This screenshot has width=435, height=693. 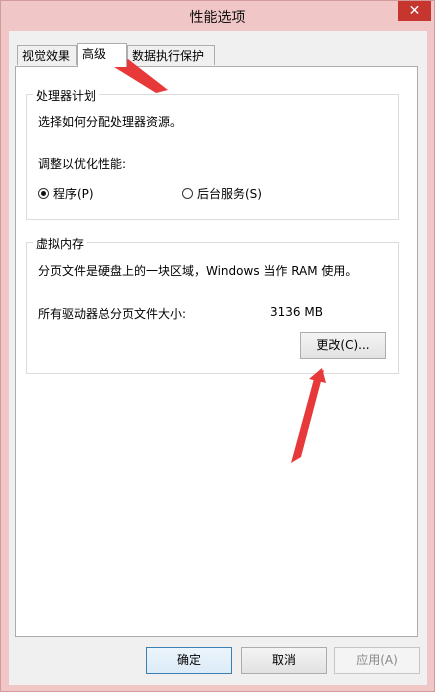 I want to click on radio-background-services: 后台服务(S), so click(x=222, y=193).